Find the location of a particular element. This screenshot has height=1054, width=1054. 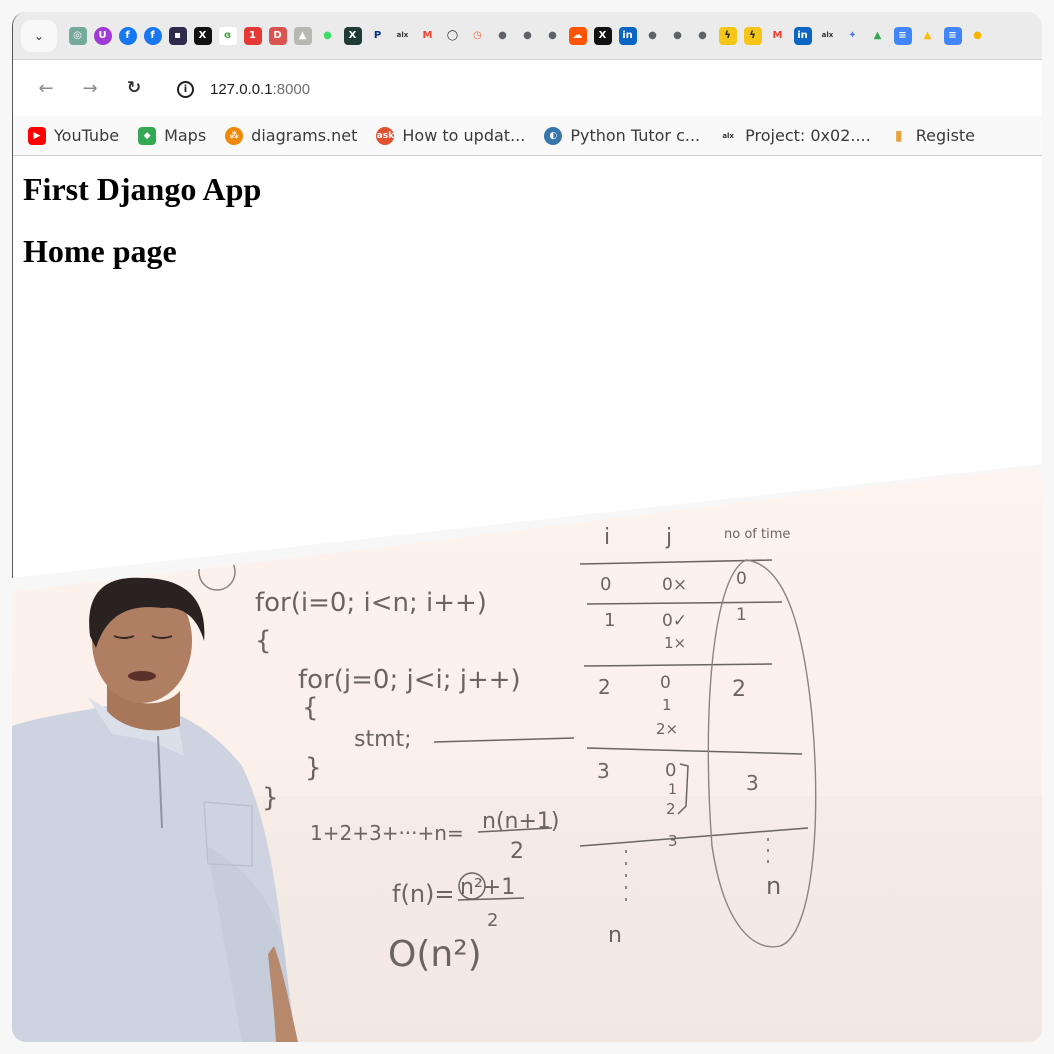

cell-j: 0× is located at coordinates (674, 585).